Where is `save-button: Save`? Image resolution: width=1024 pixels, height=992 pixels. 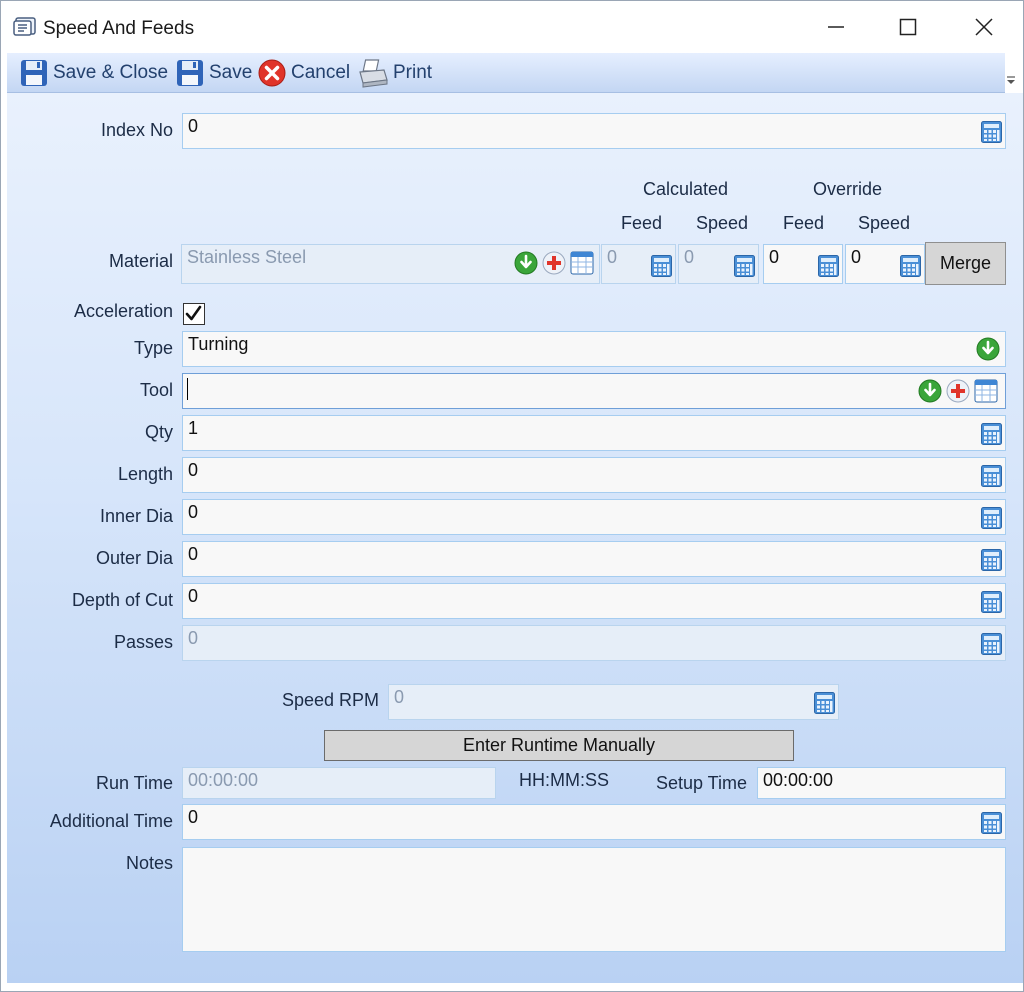 save-button: Save is located at coordinates (213, 73).